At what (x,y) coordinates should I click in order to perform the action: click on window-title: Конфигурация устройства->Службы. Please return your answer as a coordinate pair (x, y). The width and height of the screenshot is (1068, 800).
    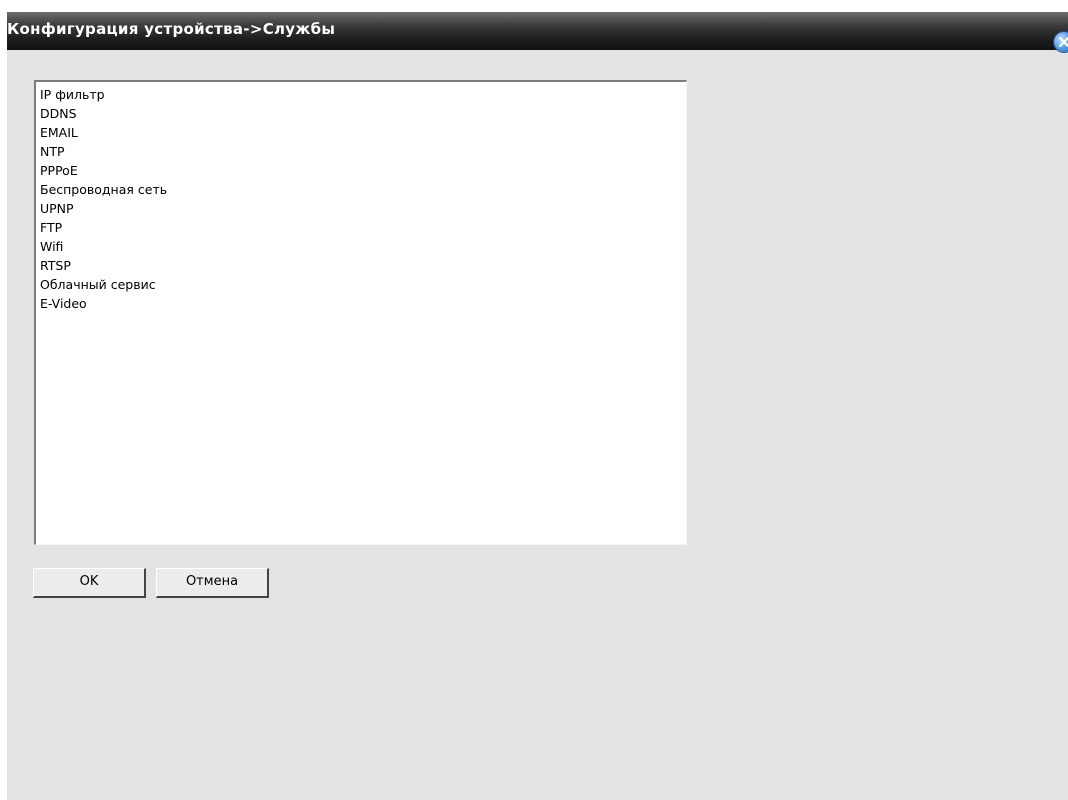
    Looking at the image, I should click on (171, 29).